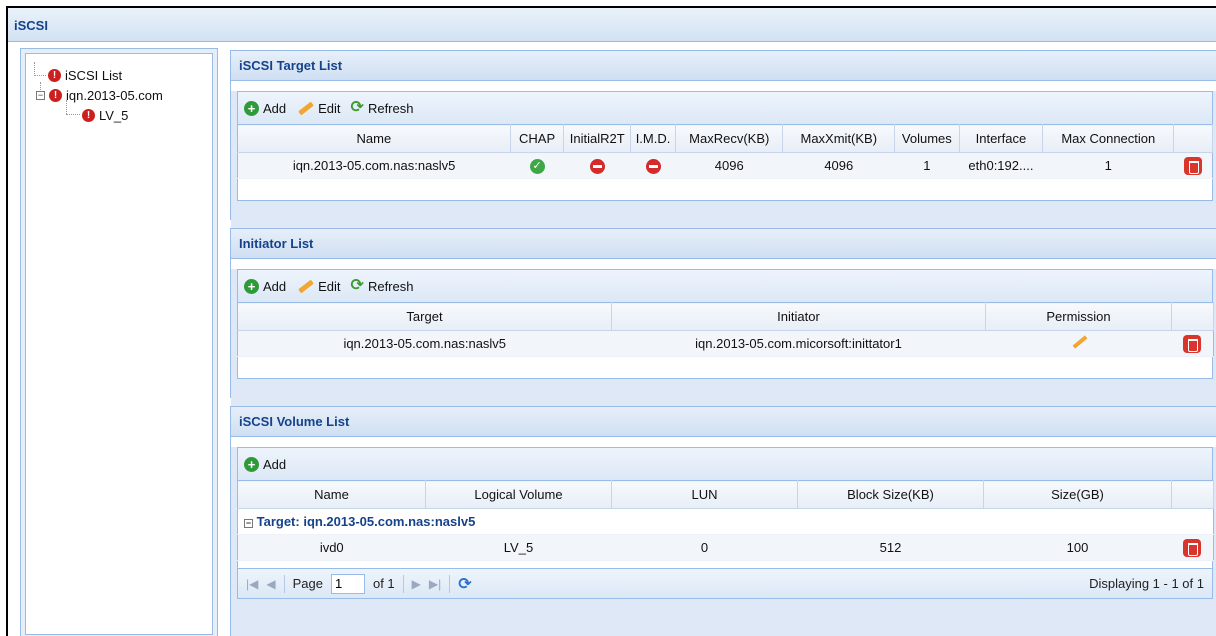 The width and height of the screenshot is (1216, 636). I want to click on panel-header: iSCSI Target List, so click(723, 66).